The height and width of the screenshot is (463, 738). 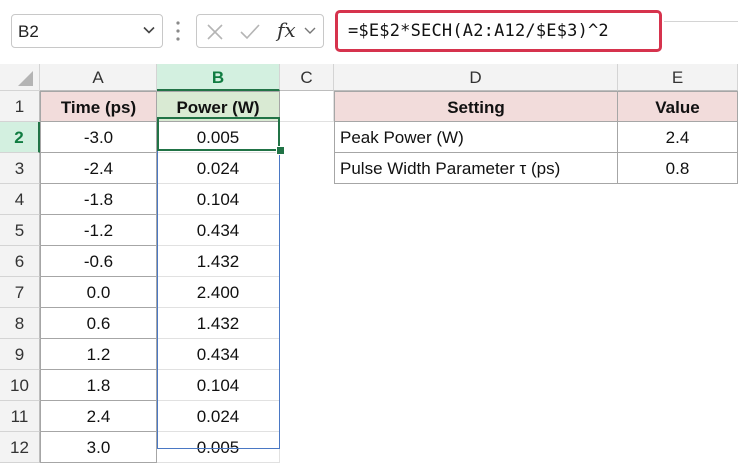 What do you see at coordinates (218, 77) in the screenshot?
I see `column-header-b: B` at bounding box center [218, 77].